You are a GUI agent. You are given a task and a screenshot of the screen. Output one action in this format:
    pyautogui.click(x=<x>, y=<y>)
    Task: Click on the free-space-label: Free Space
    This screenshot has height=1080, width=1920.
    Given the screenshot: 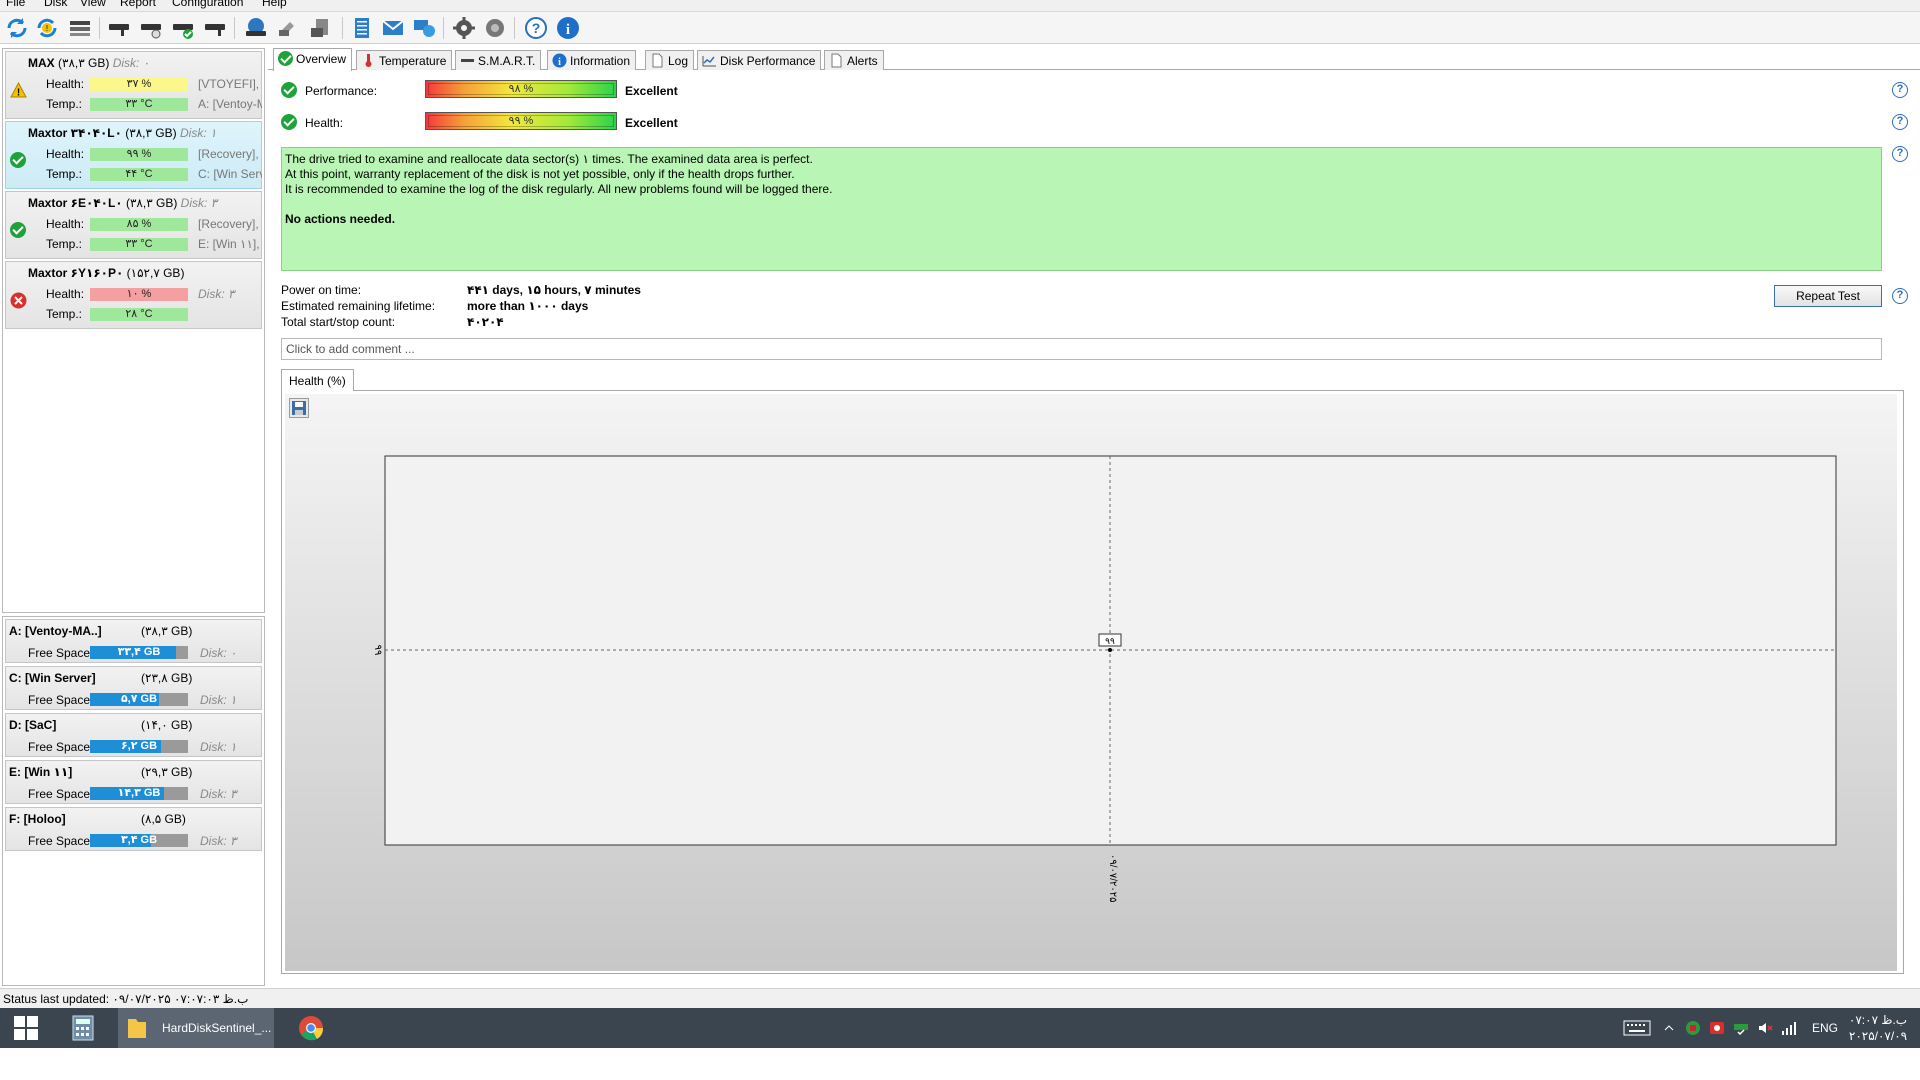 What is the action you would take?
    pyautogui.click(x=59, y=747)
    